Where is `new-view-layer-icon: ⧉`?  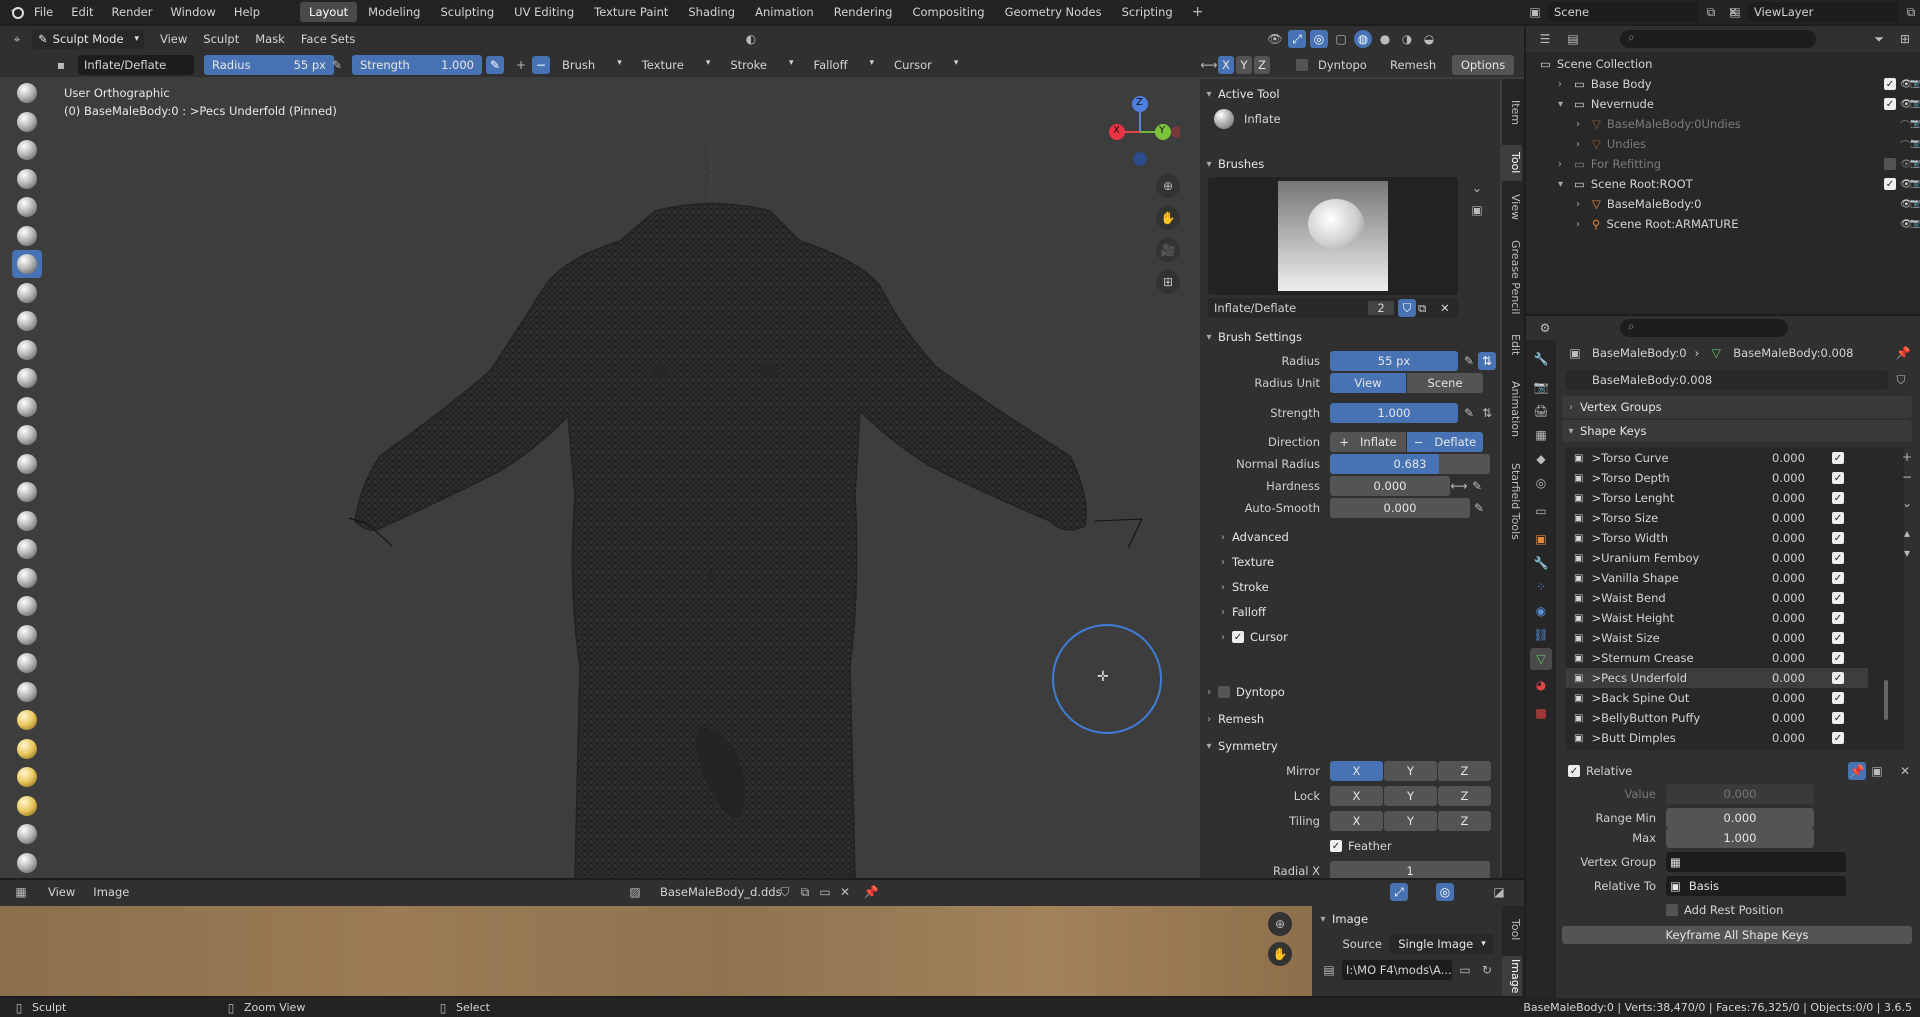 new-view-layer-icon: ⧉ is located at coordinates (1911, 12).